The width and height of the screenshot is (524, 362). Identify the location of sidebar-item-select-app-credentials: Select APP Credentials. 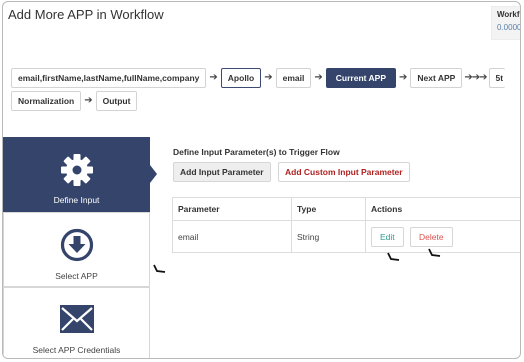
(76, 322).